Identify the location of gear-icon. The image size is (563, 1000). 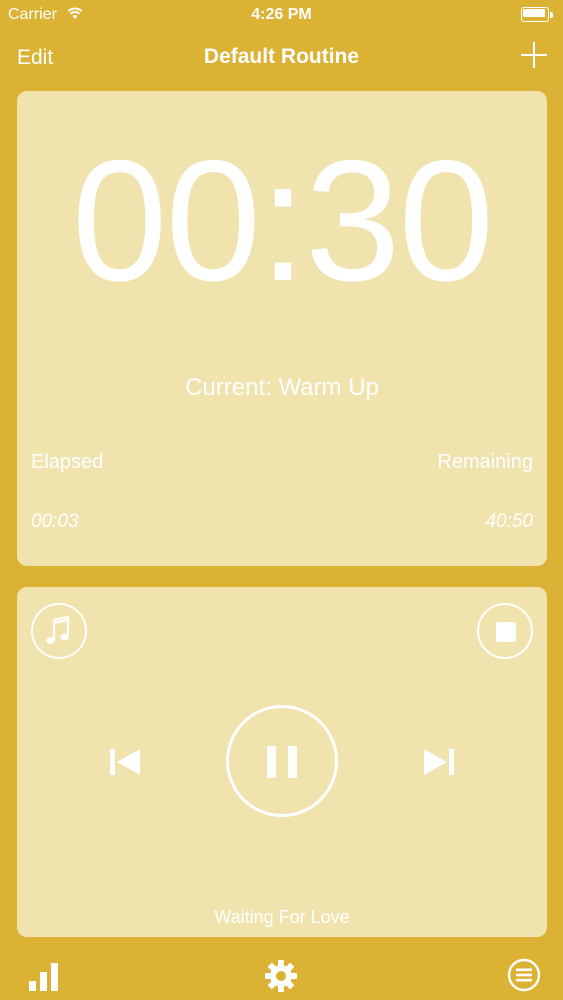
(281, 976).